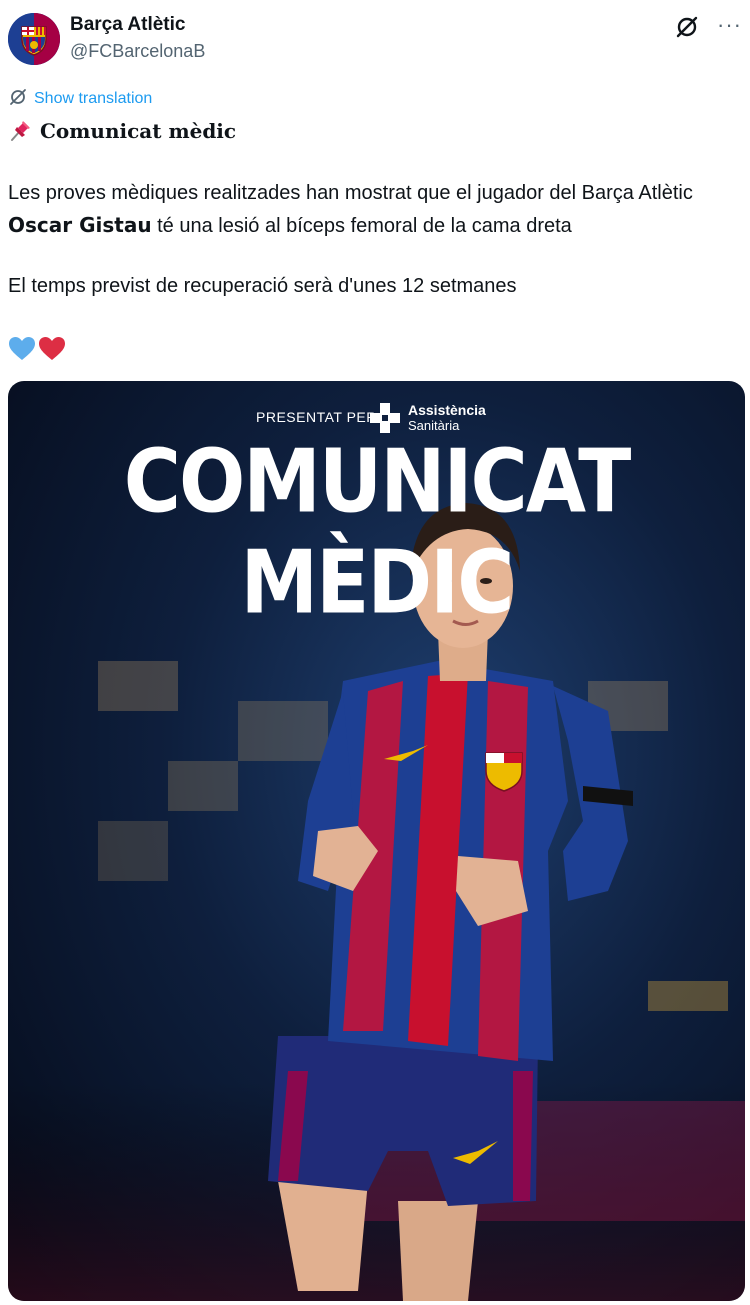  Describe the element at coordinates (137, 51) in the screenshot. I see `account-handle: @FCBarcelonaB` at that location.